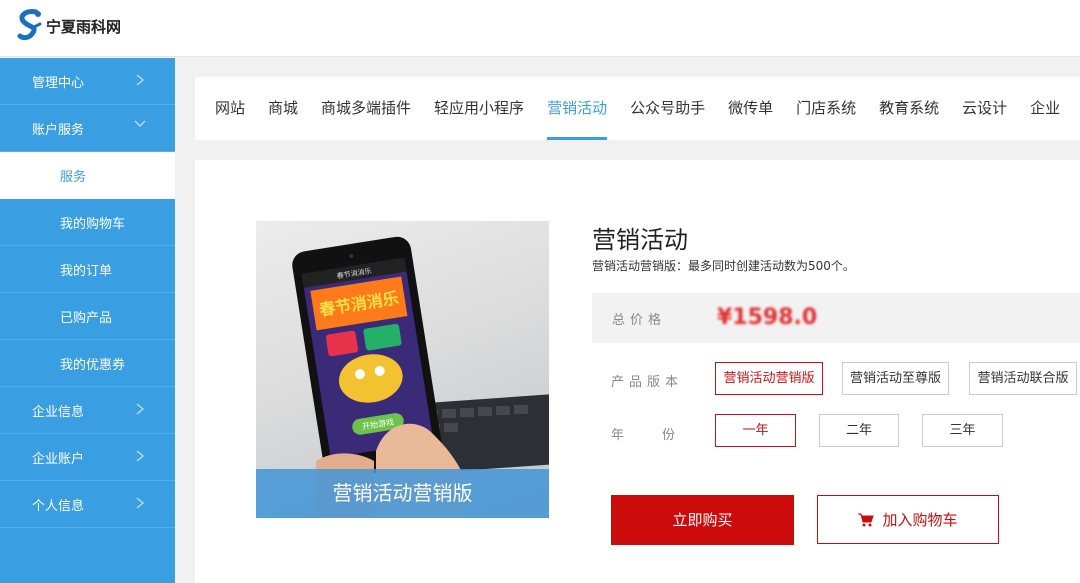 Image resolution: width=1080 pixels, height=583 pixels. I want to click on sidebar-item-management-center: 管理中心, so click(87, 81).